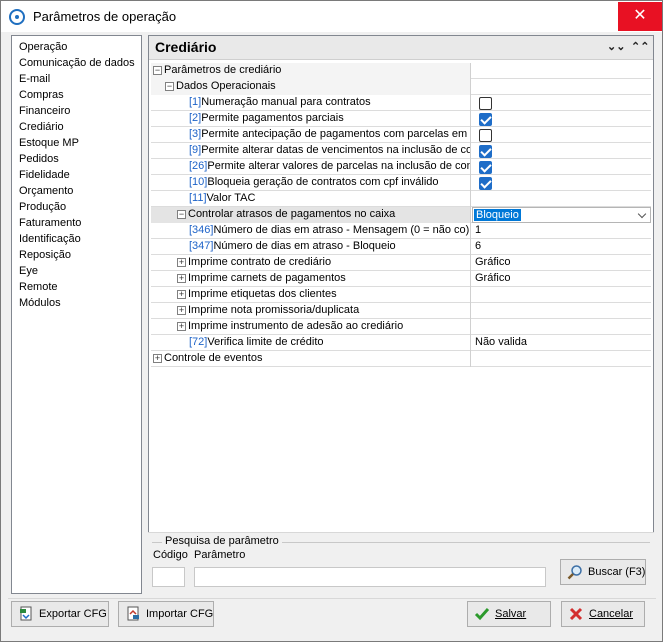 Image resolution: width=663 pixels, height=642 pixels. Describe the element at coordinates (561, 343) in the screenshot. I see `parameter-value-cell: Não valida` at that location.